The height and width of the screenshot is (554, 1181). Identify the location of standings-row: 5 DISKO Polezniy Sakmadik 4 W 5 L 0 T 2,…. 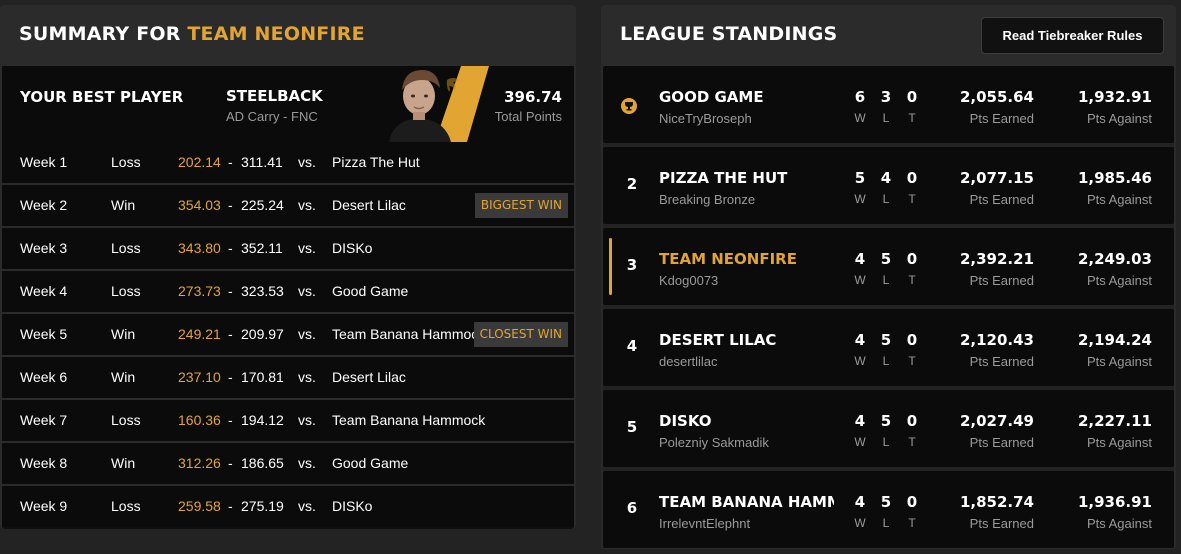
(888, 428).